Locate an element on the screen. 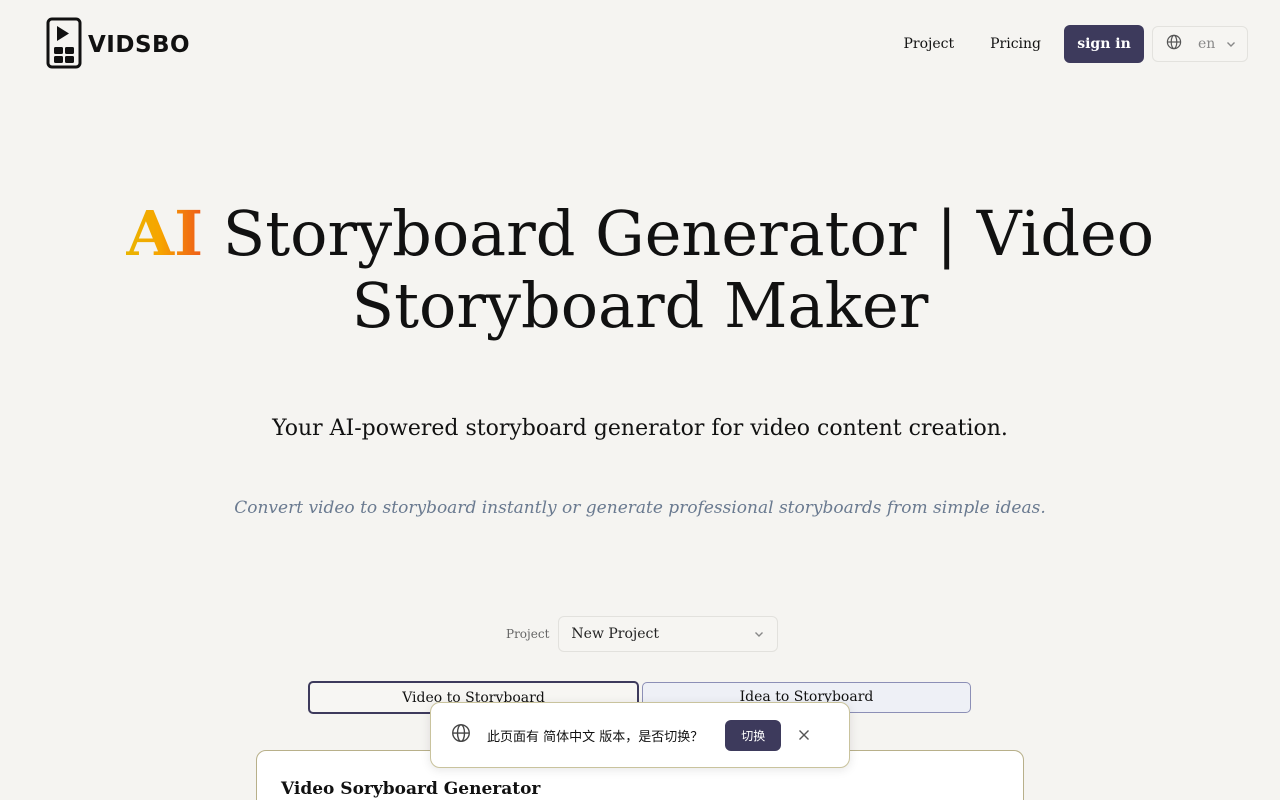  hero-title-highlight: AI is located at coordinates (164, 233).